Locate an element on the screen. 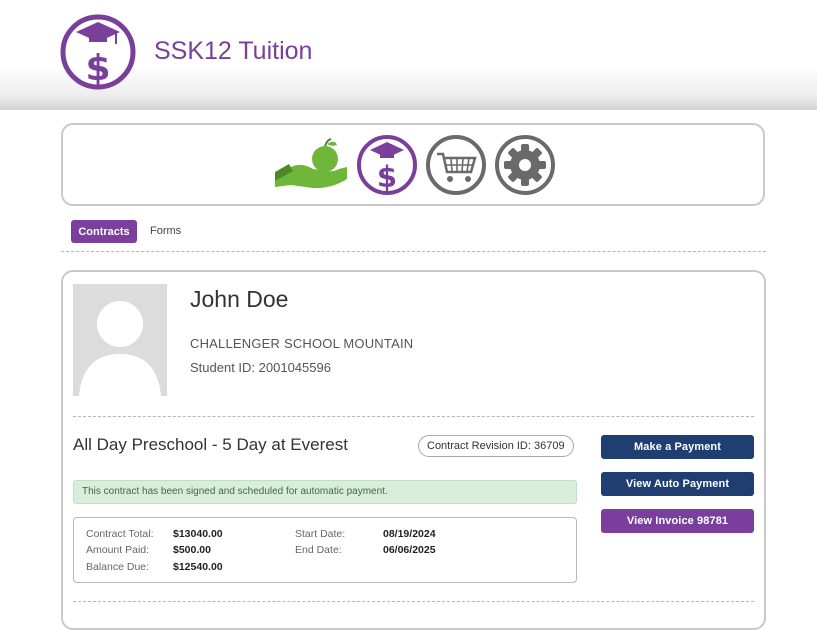 The height and width of the screenshot is (630, 817). student-id: Student ID: 2001045596 is located at coordinates (260, 367).